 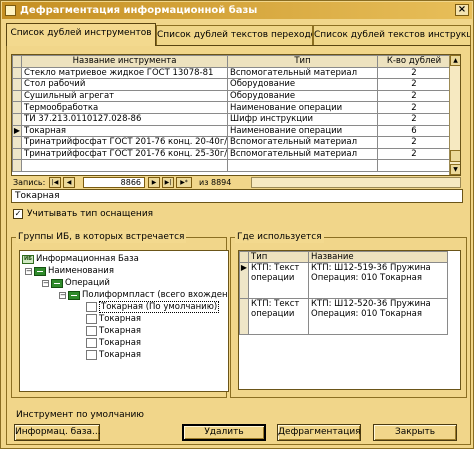 I want to click on consider-type-option: ✓ Учитывать тип оснащения, so click(x=83, y=214).